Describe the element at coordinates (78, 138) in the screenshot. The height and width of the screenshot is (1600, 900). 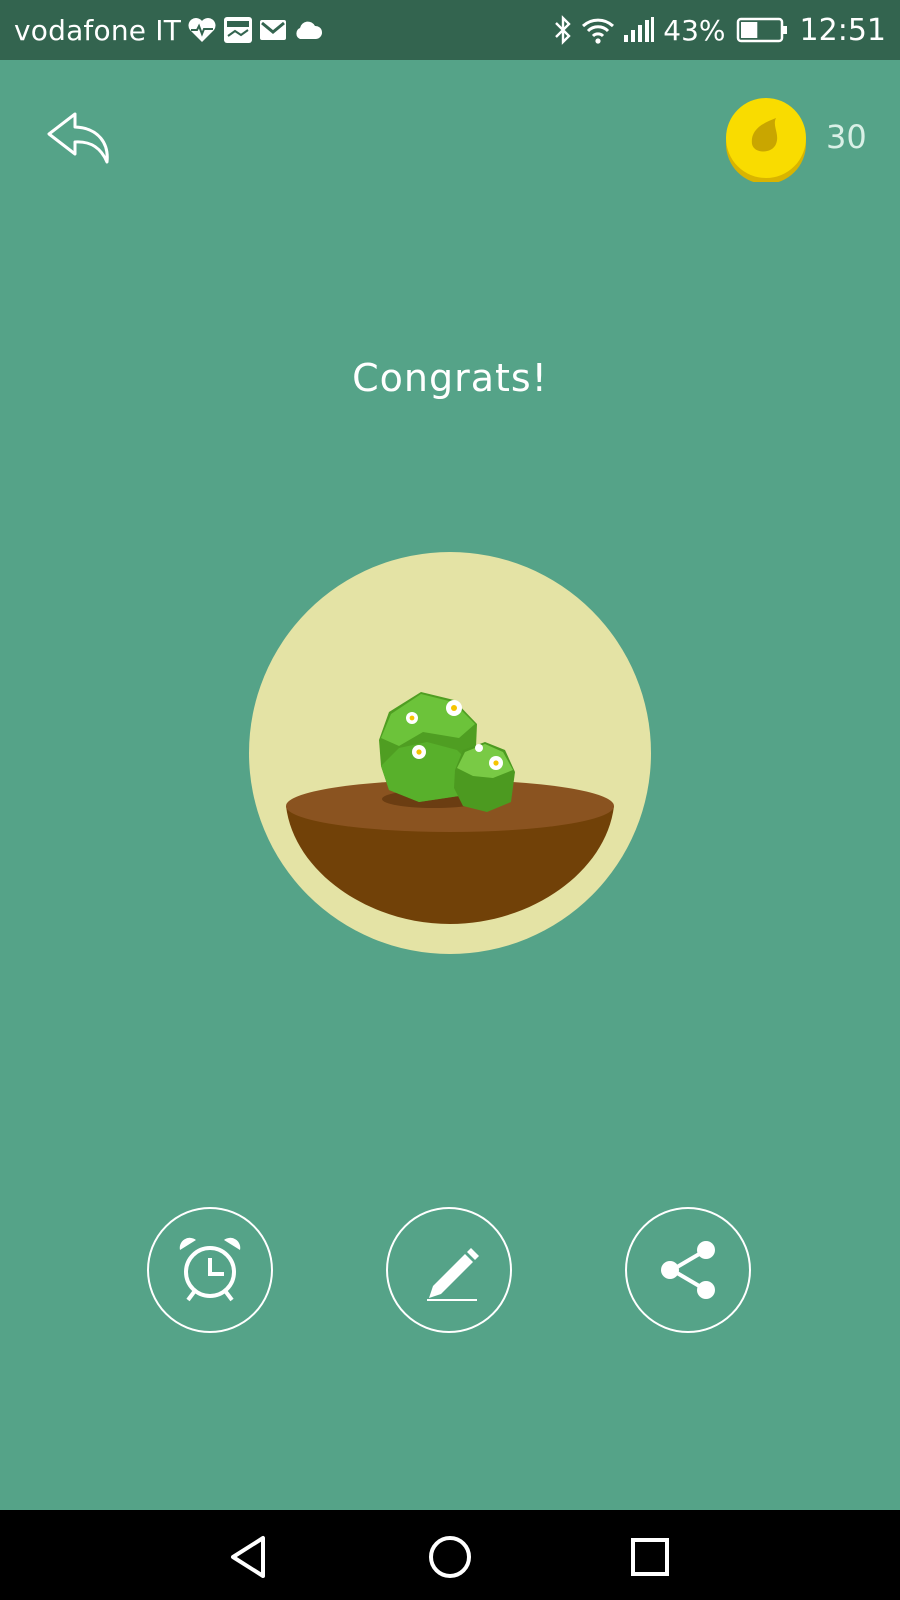
I see `reply-arrow-icon` at that location.